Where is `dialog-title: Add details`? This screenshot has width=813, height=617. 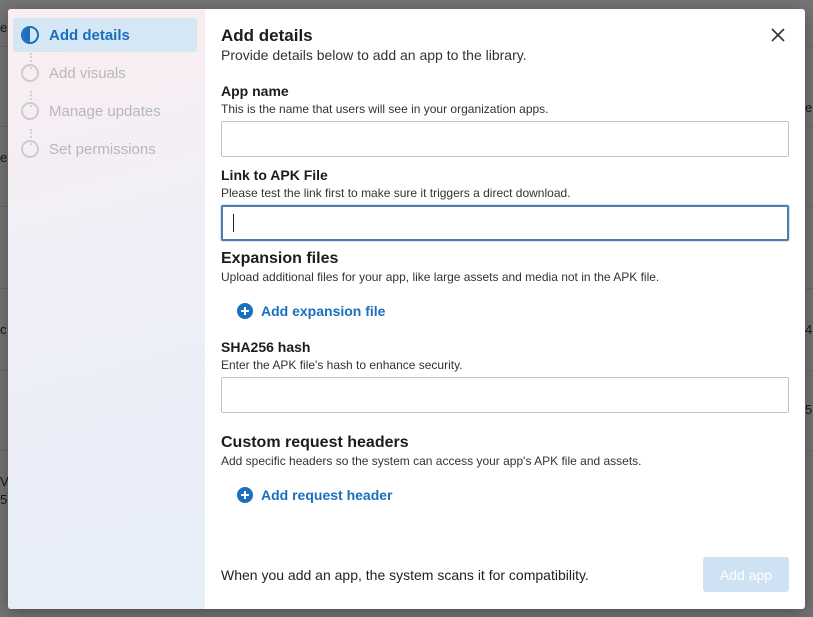 dialog-title: Add details is located at coordinates (267, 35).